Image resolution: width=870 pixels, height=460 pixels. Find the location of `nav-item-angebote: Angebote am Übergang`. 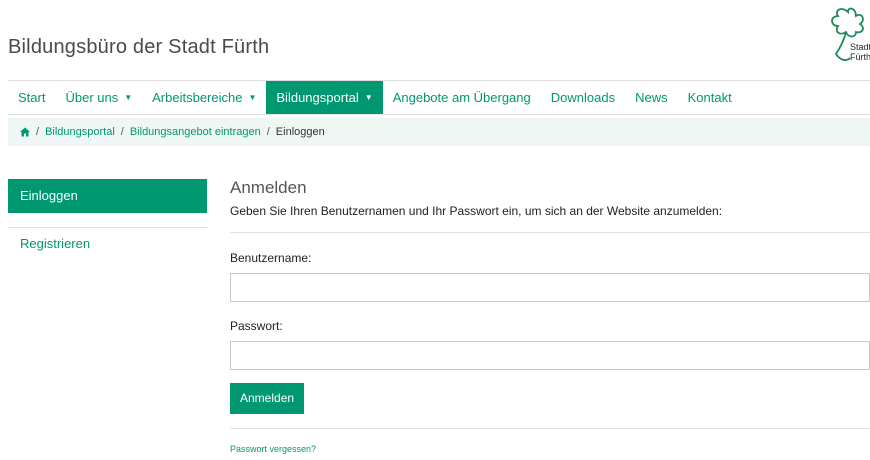

nav-item-angebote: Angebote am Übergang is located at coordinates (462, 97).